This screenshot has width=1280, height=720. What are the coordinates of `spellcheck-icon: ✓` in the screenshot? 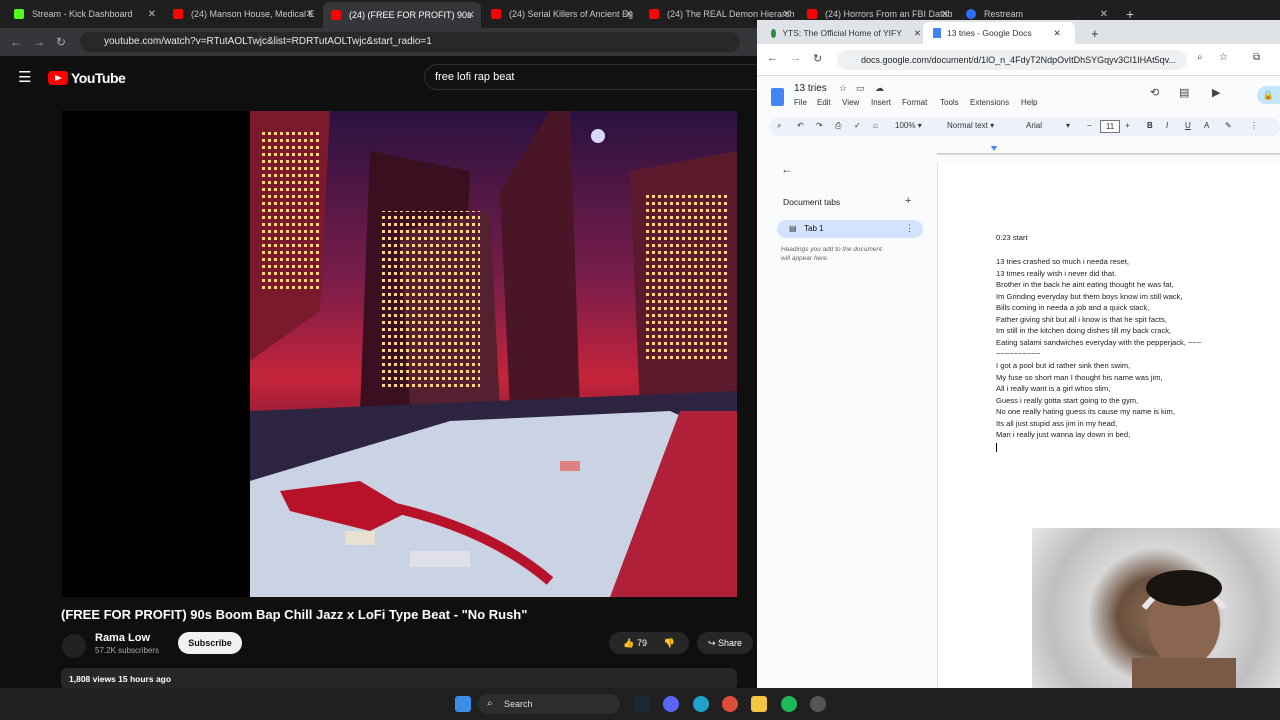 It's located at (857, 125).